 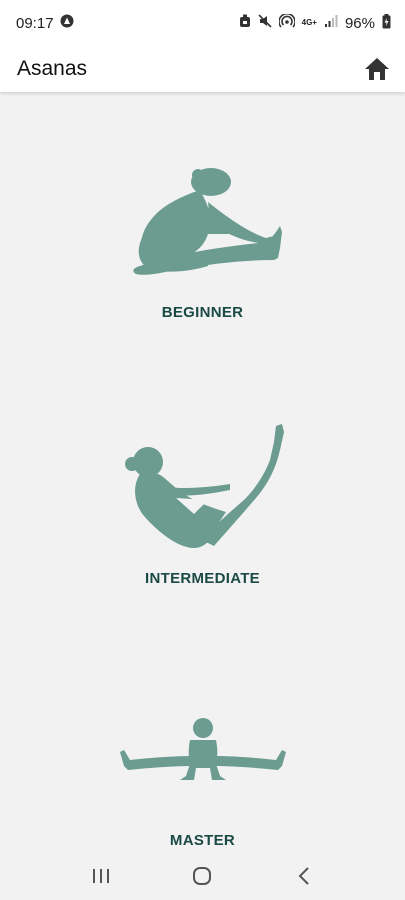 I want to click on page-title: Asanas, so click(x=52, y=68).